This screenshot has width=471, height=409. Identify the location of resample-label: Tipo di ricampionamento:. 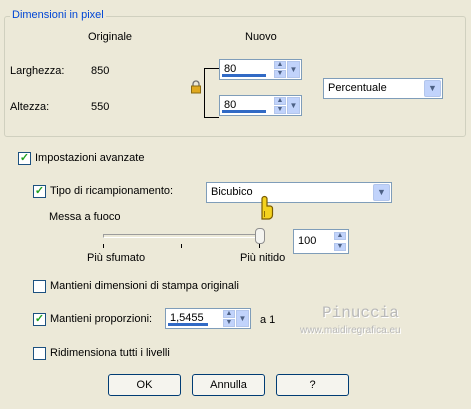
(111, 191).